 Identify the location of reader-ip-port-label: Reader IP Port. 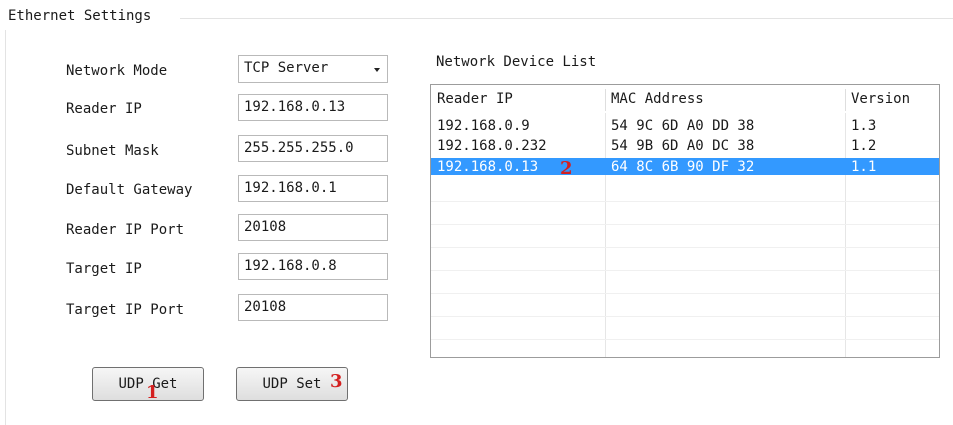
(125, 230).